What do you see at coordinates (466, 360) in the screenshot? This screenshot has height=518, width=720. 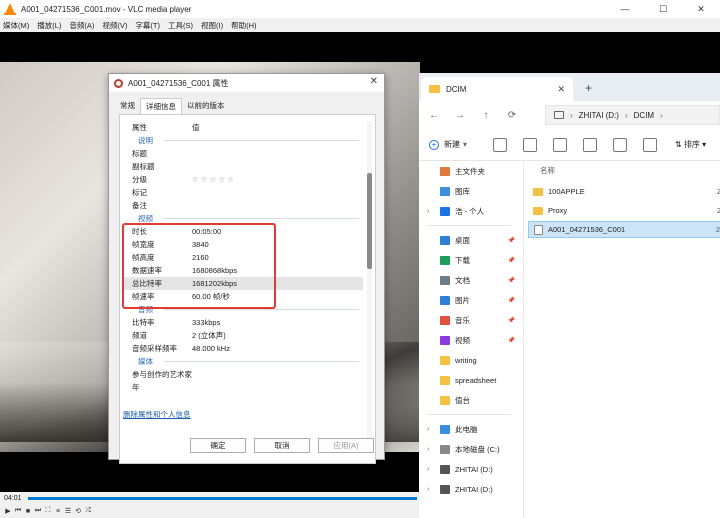 I see `sidebar-item-label: writing` at bounding box center [466, 360].